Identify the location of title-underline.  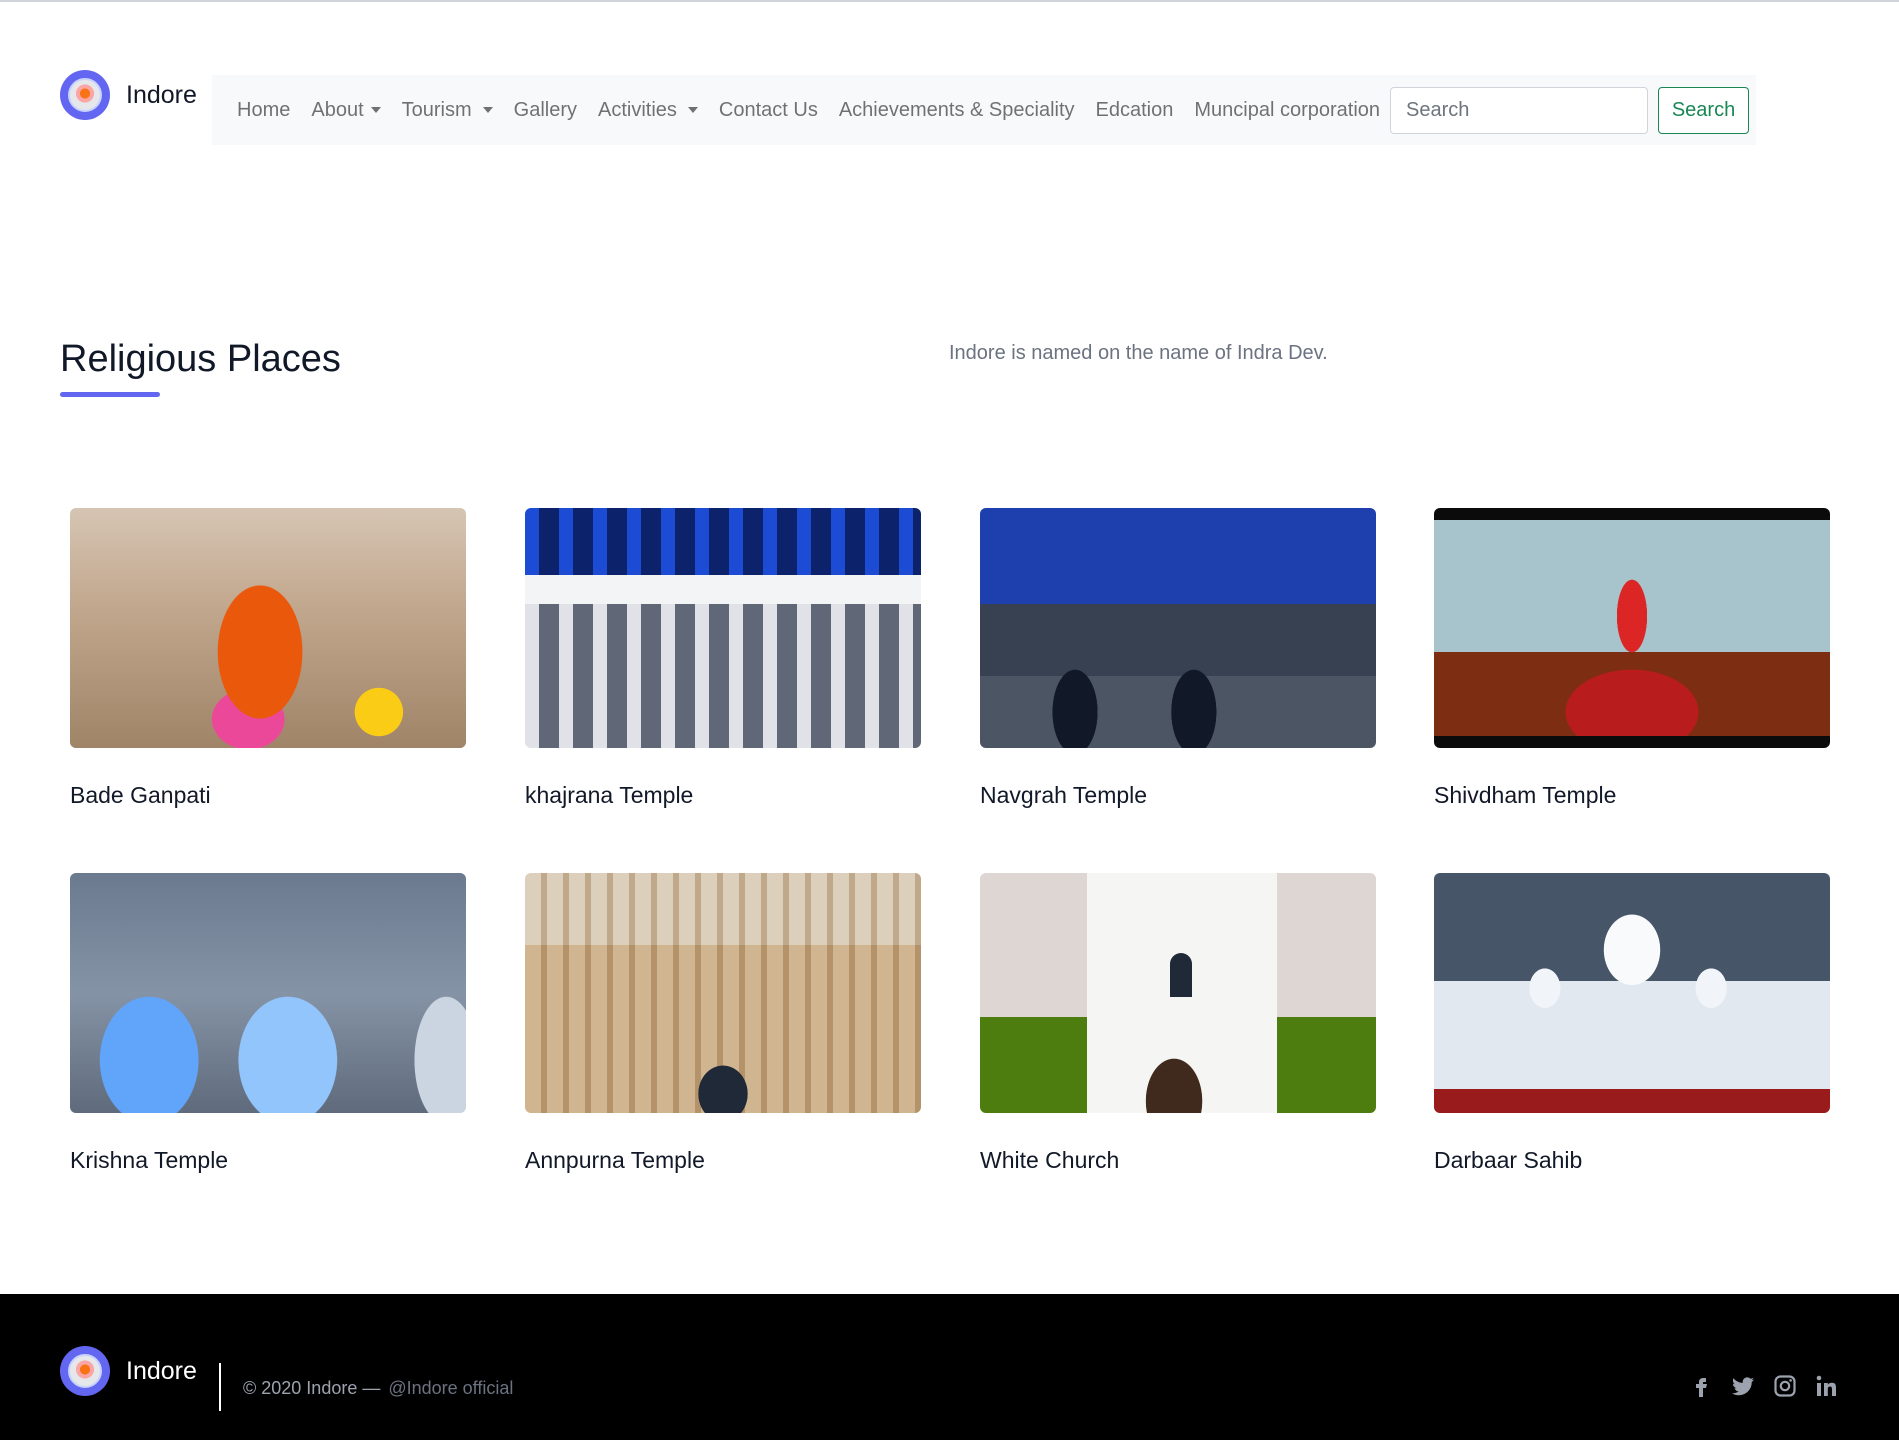
(110, 394).